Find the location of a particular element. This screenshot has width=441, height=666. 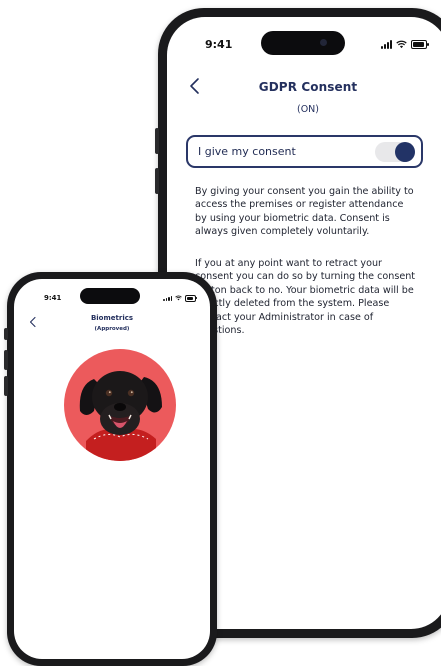

dog-photo-icon is located at coordinates (120, 416).